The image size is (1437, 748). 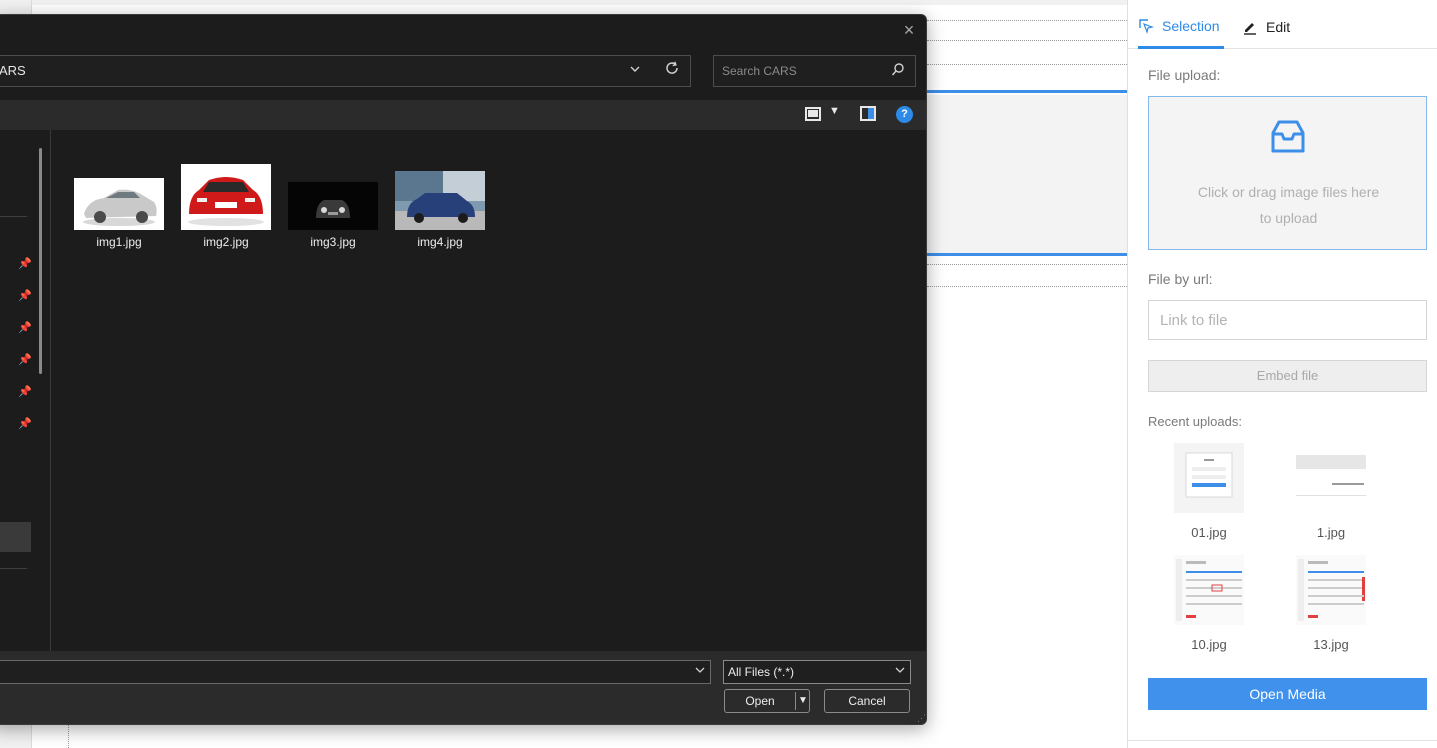 I want to click on nav-item-selected, so click(x=15, y=537).